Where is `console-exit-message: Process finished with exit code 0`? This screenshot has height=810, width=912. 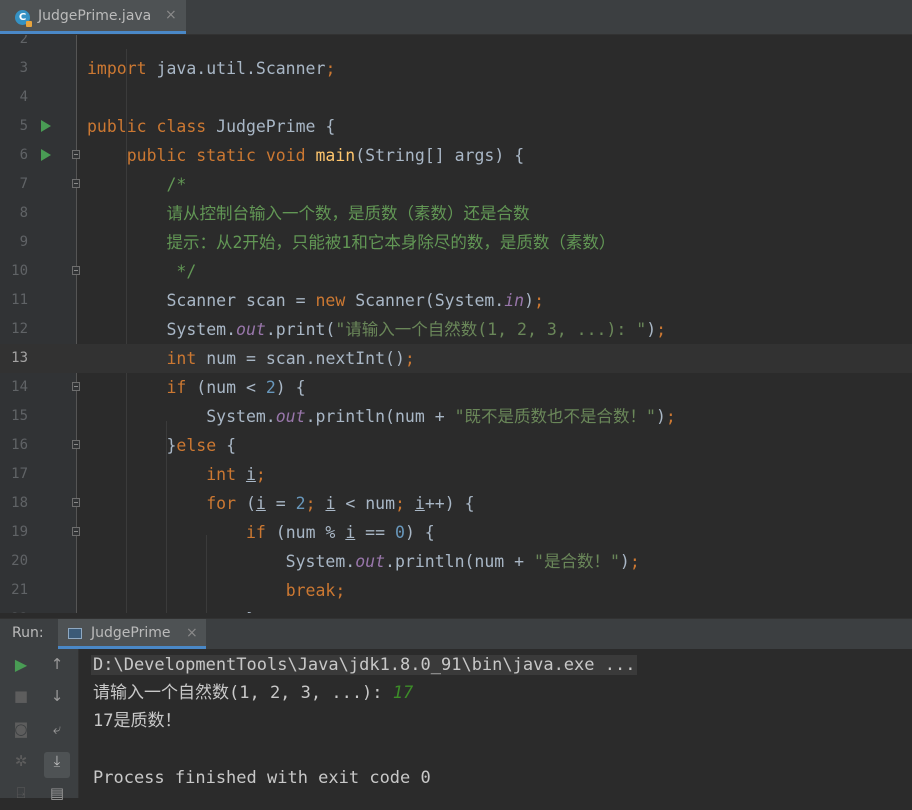 console-exit-message: Process finished with exit code 0 is located at coordinates (262, 778).